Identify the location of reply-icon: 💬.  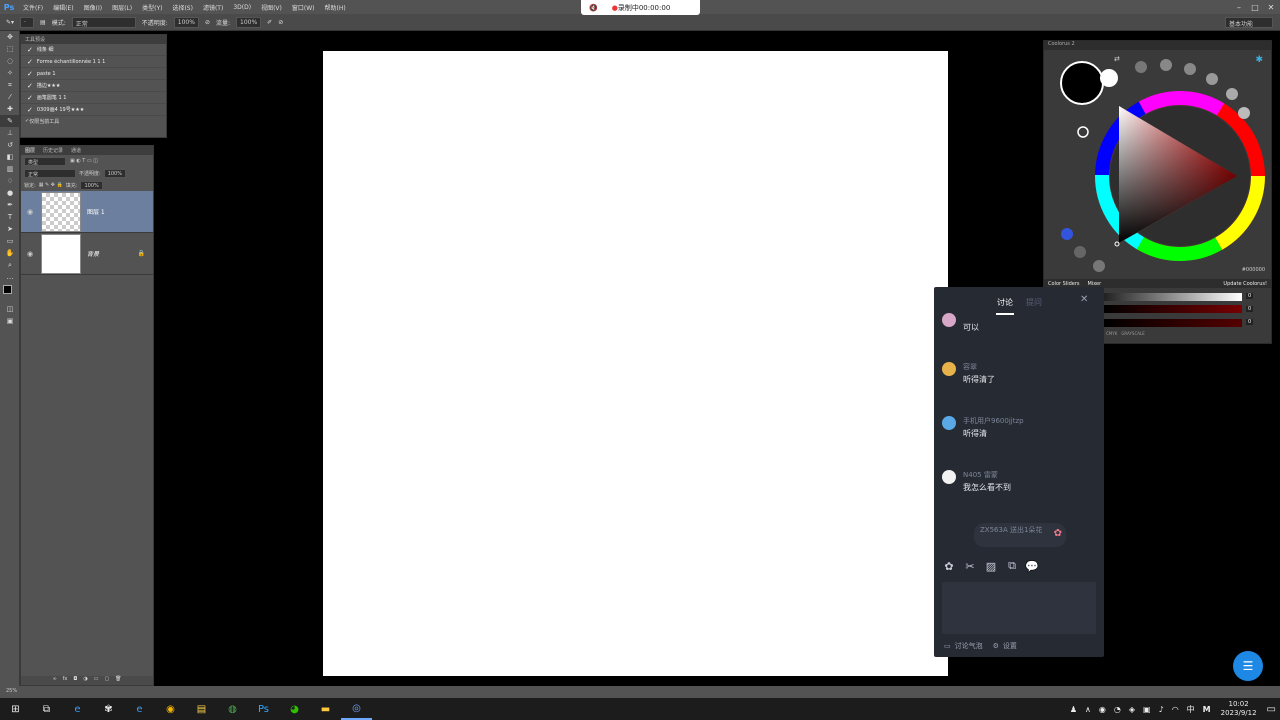
(1032, 566).